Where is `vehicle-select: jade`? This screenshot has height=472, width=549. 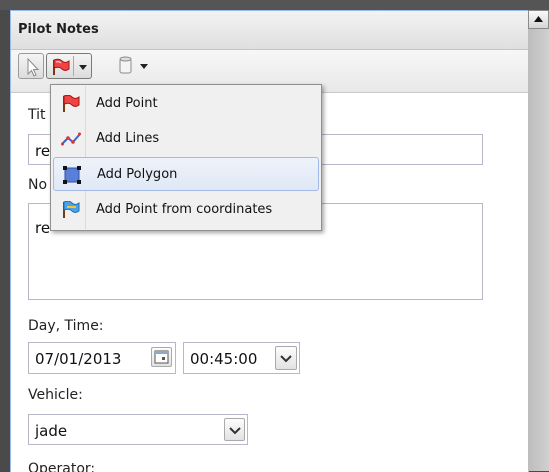
vehicle-select: jade is located at coordinates (138, 429).